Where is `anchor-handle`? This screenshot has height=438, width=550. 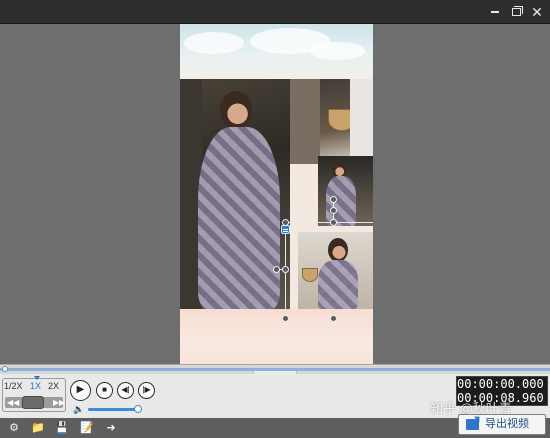
anchor-handle is located at coordinates (285, 229).